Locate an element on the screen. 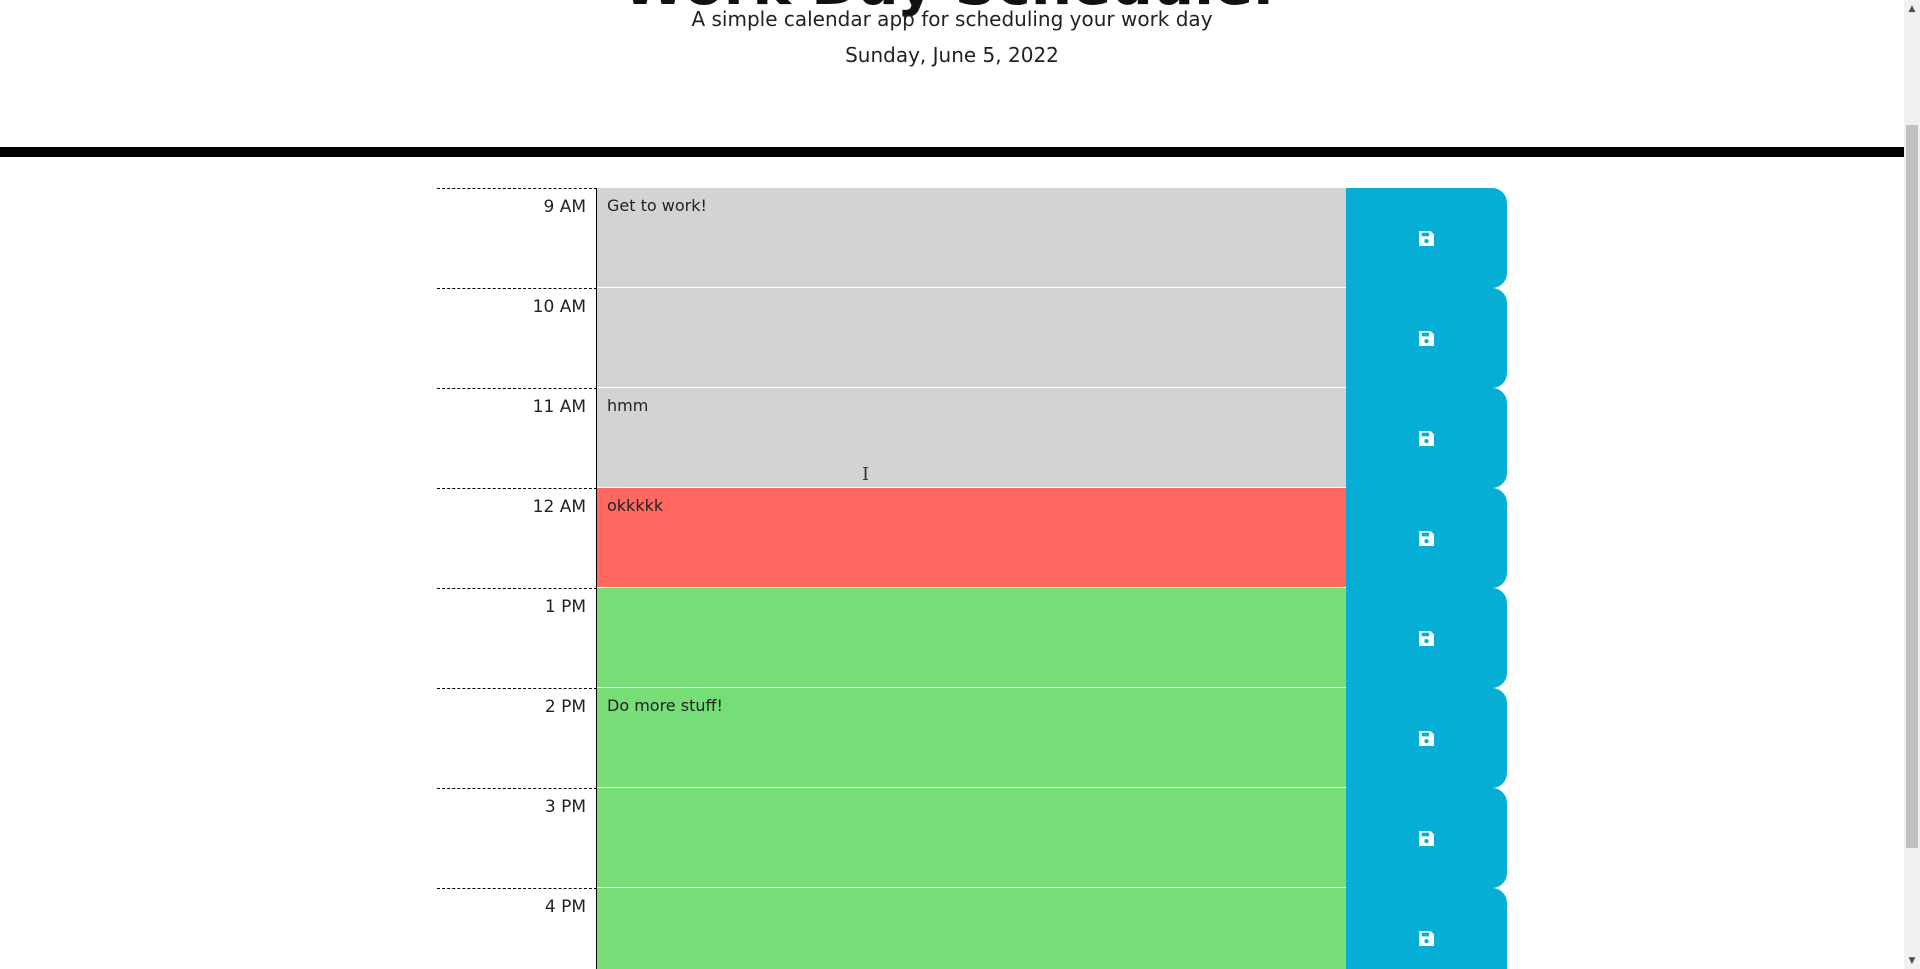 Image resolution: width=1920 pixels, height=969 pixels. description-field: Get to work! is located at coordinates (971, 238).